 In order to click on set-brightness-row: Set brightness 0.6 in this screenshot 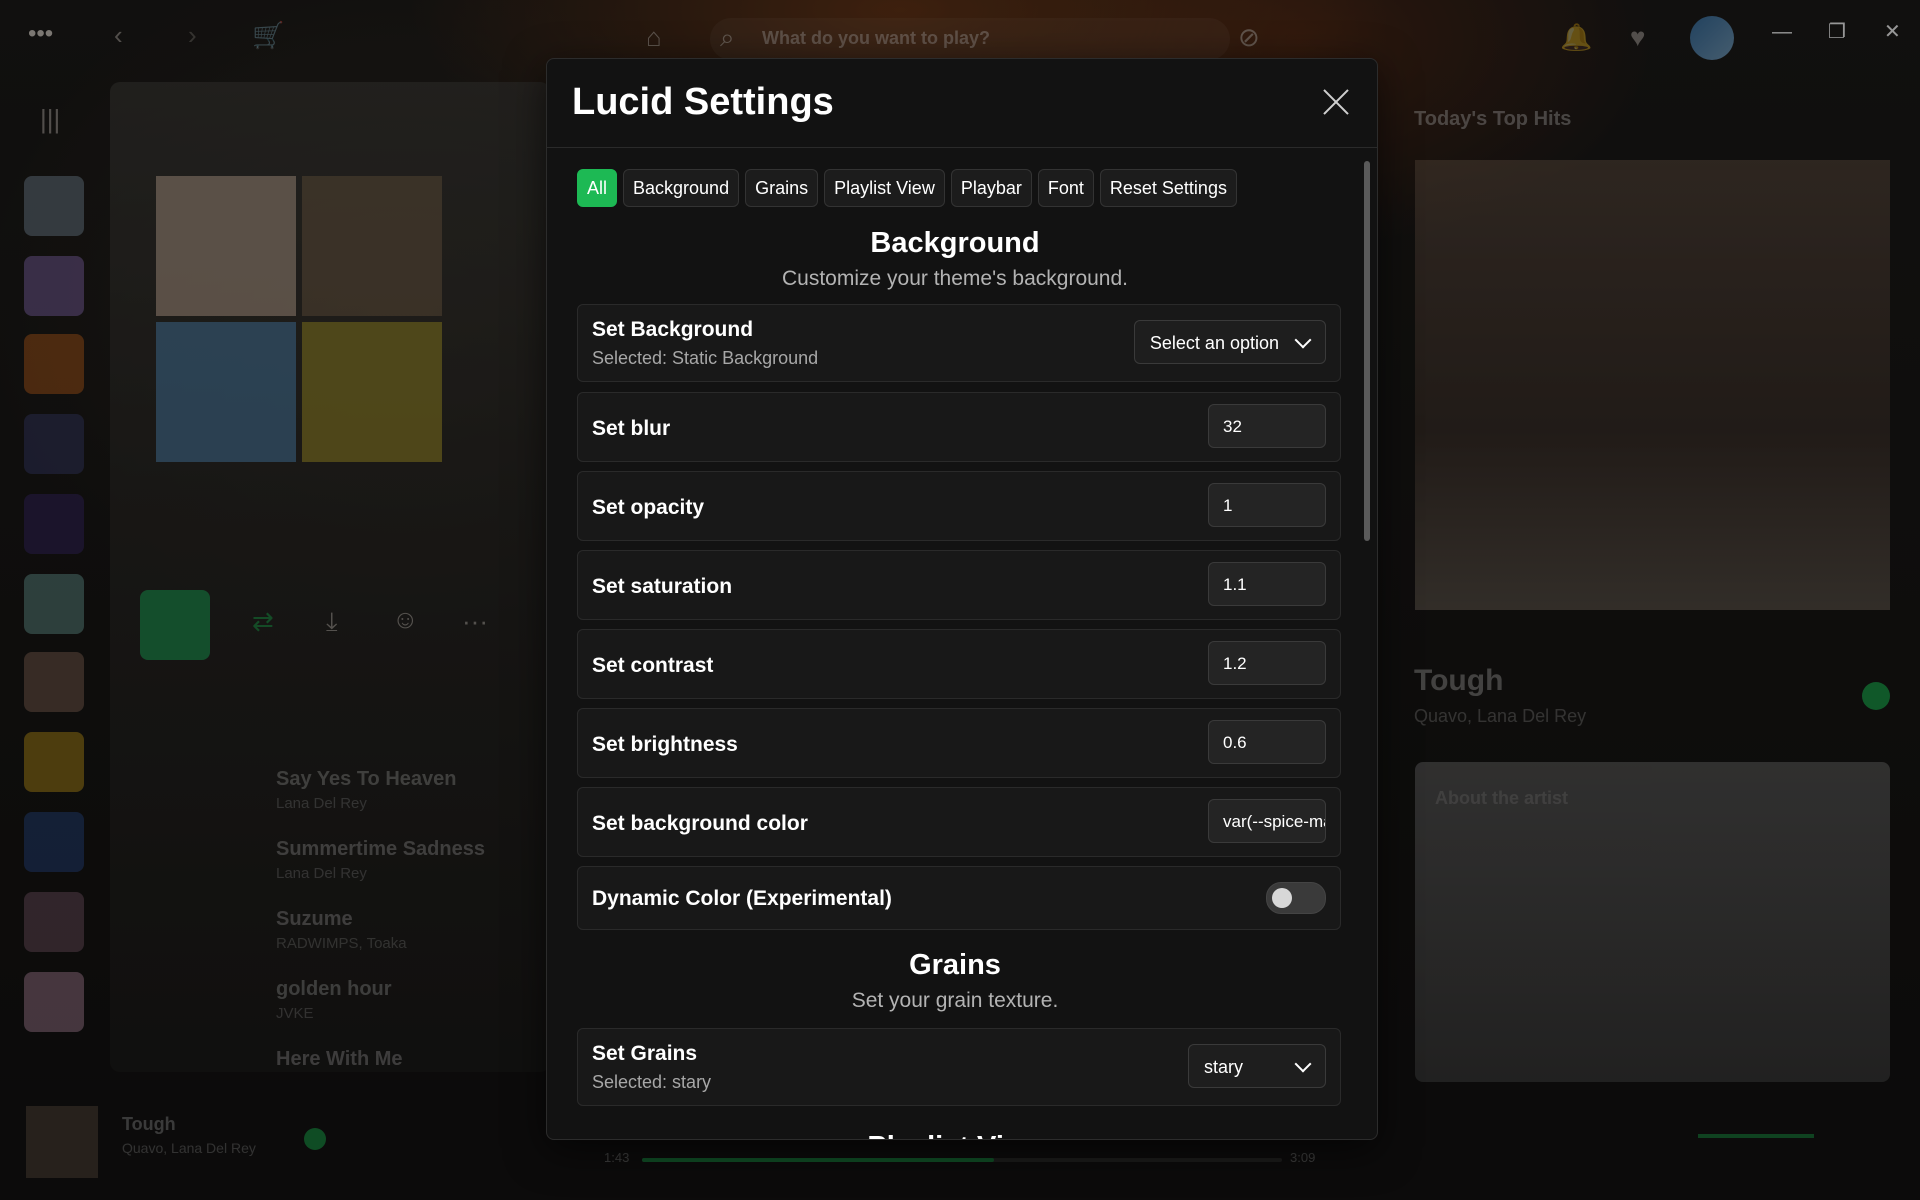, I will do `click(959, 743)`.